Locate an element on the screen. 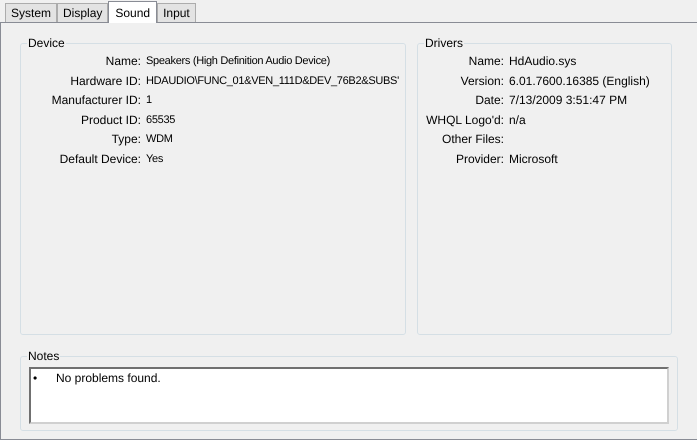  field-value: HDAUDIO\FUNC_01&VEN_111D&DEV_76B2&SUBS' is located at coordinates (273, 81).